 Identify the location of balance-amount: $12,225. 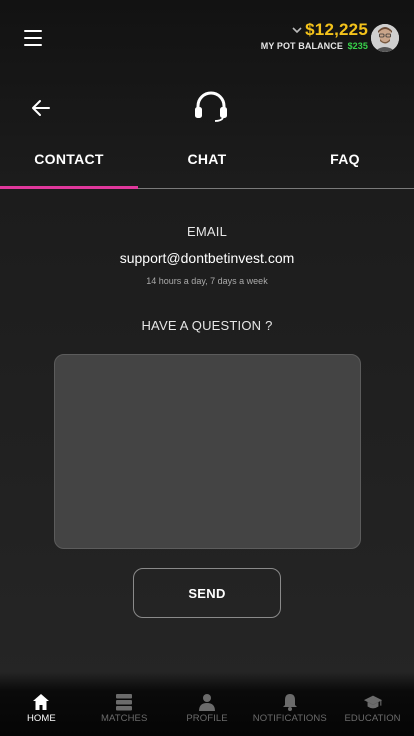
(336, 29).